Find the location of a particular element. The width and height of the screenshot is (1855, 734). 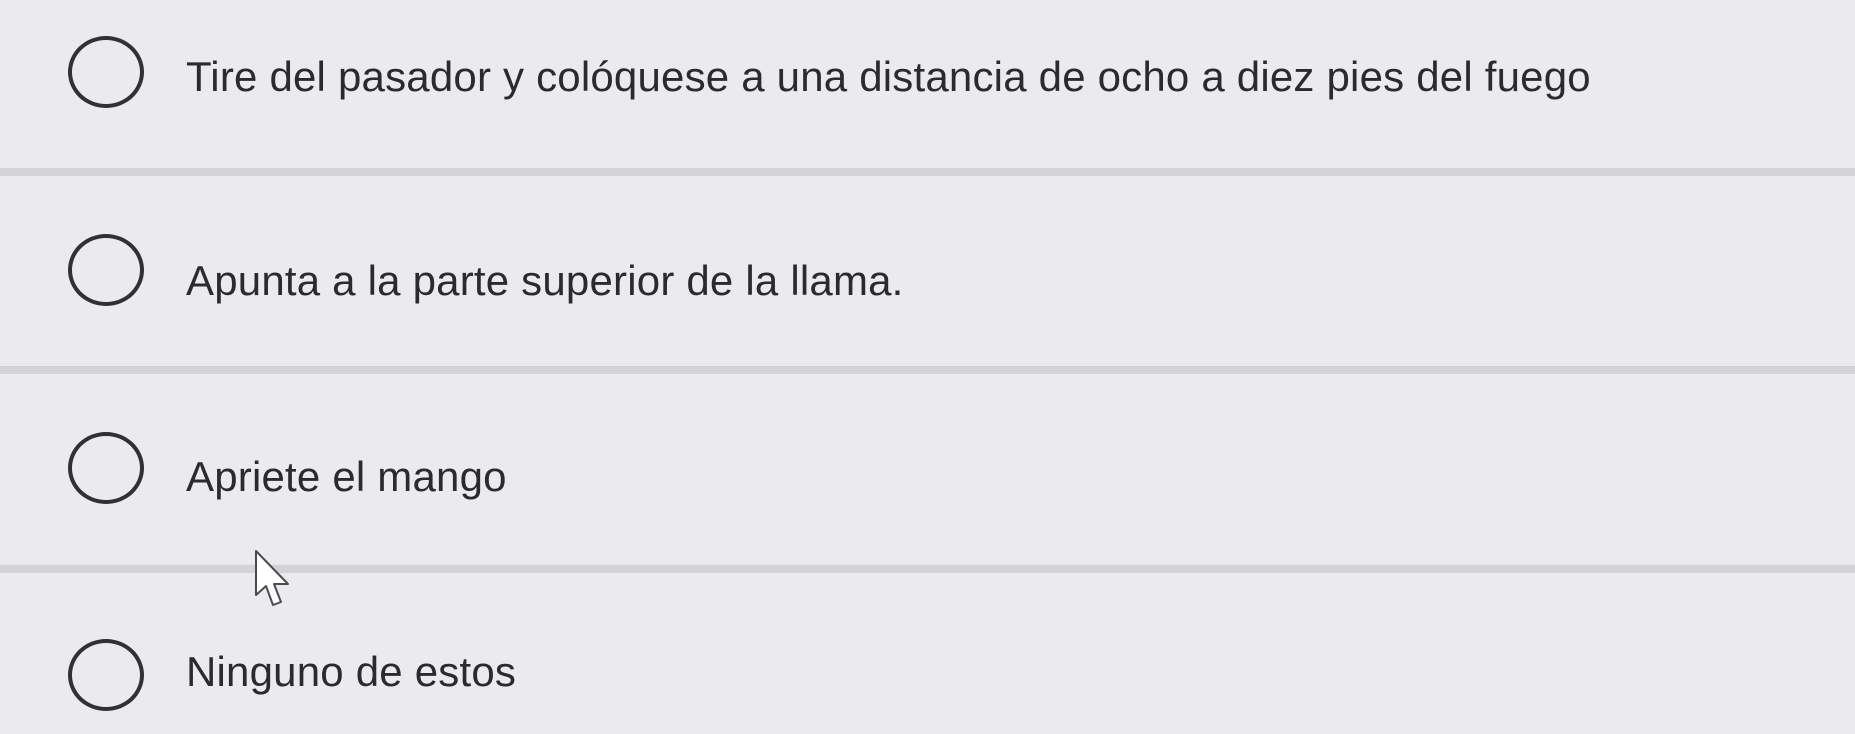

answer-option-label: Ninguno de estos is located at coordinates (351, 671).